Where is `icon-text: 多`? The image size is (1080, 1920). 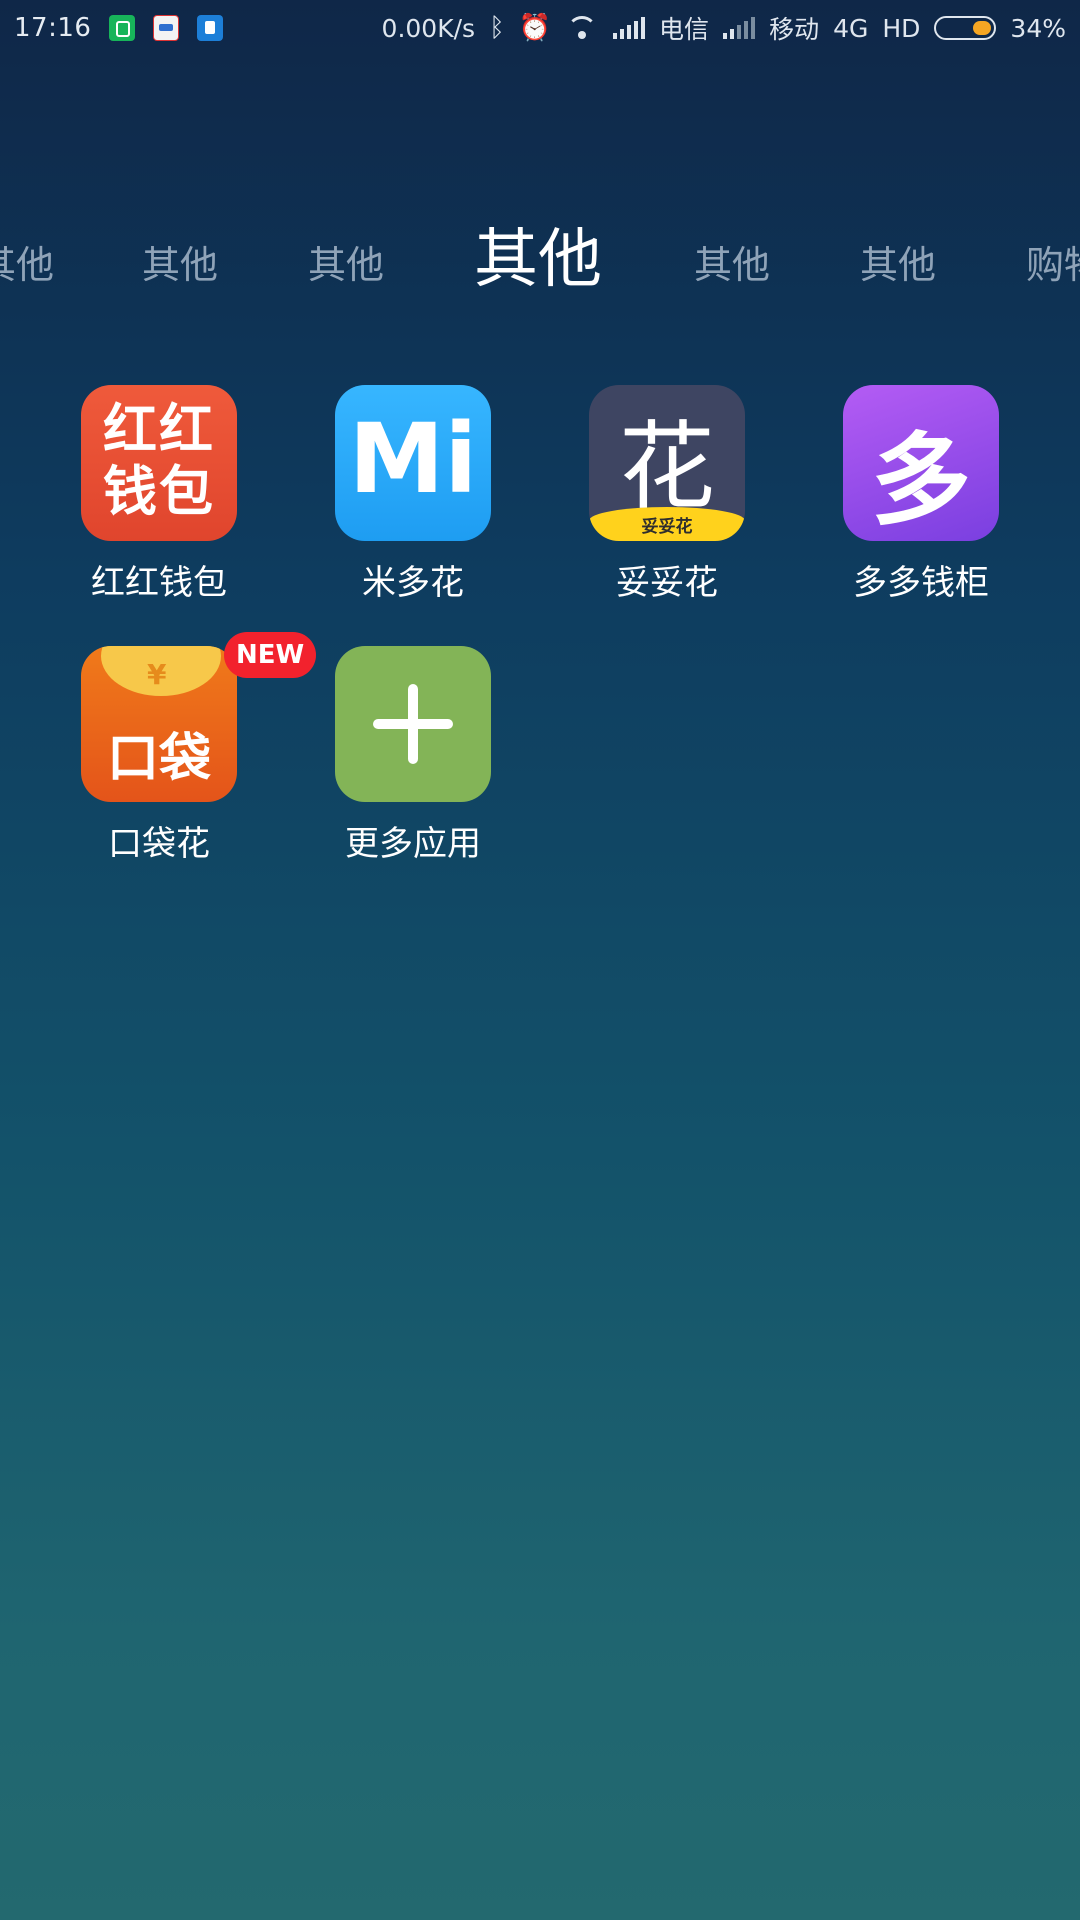
icon-text: 多 is located at coordinates (921, 480).